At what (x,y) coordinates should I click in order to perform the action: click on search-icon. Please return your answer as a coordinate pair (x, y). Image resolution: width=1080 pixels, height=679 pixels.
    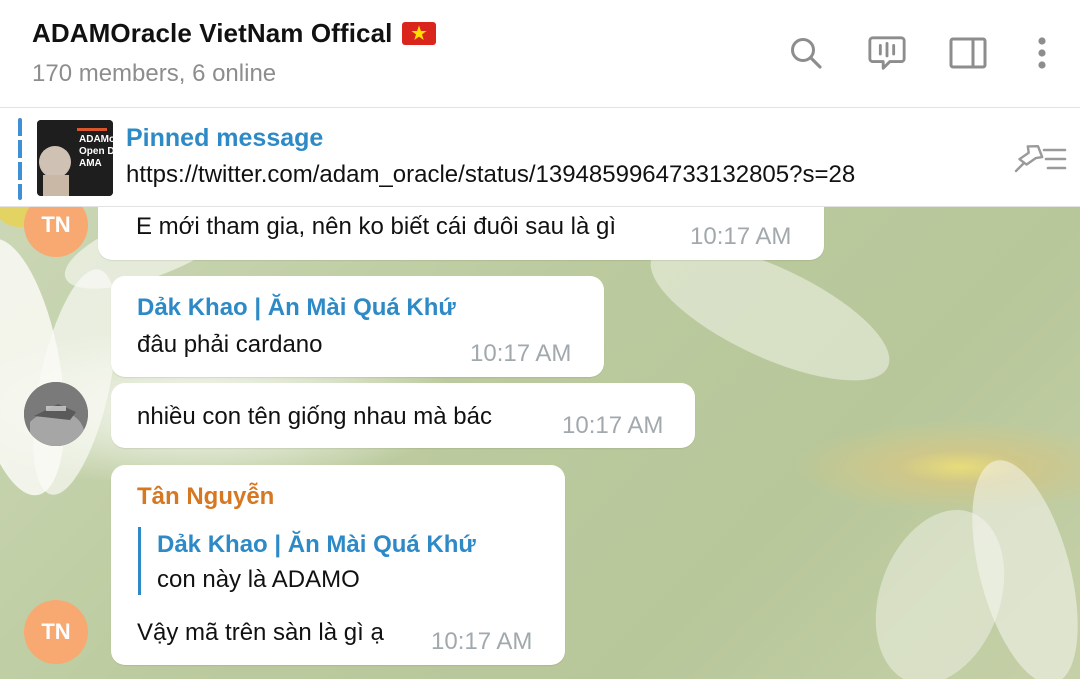
    Looking at the image, I should click on (806, 53).